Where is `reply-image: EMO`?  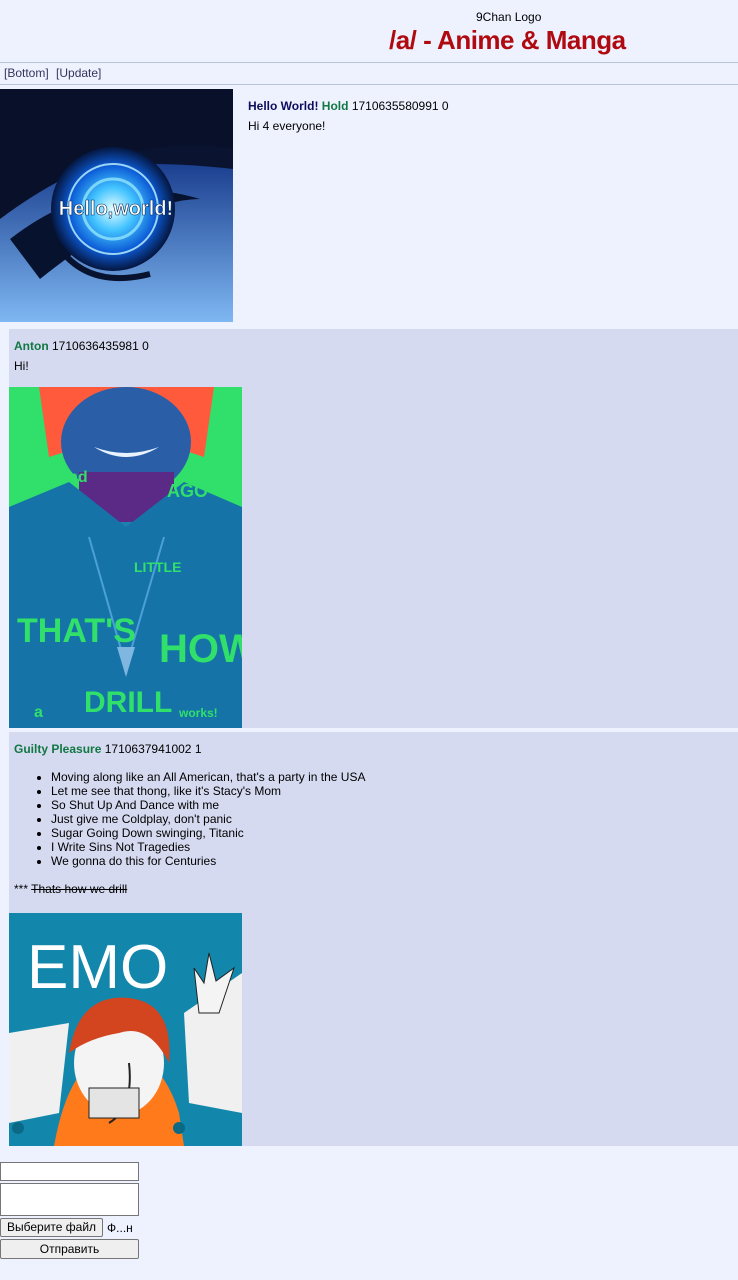
reply-image: EMO is located at coordinates (125, 1029).